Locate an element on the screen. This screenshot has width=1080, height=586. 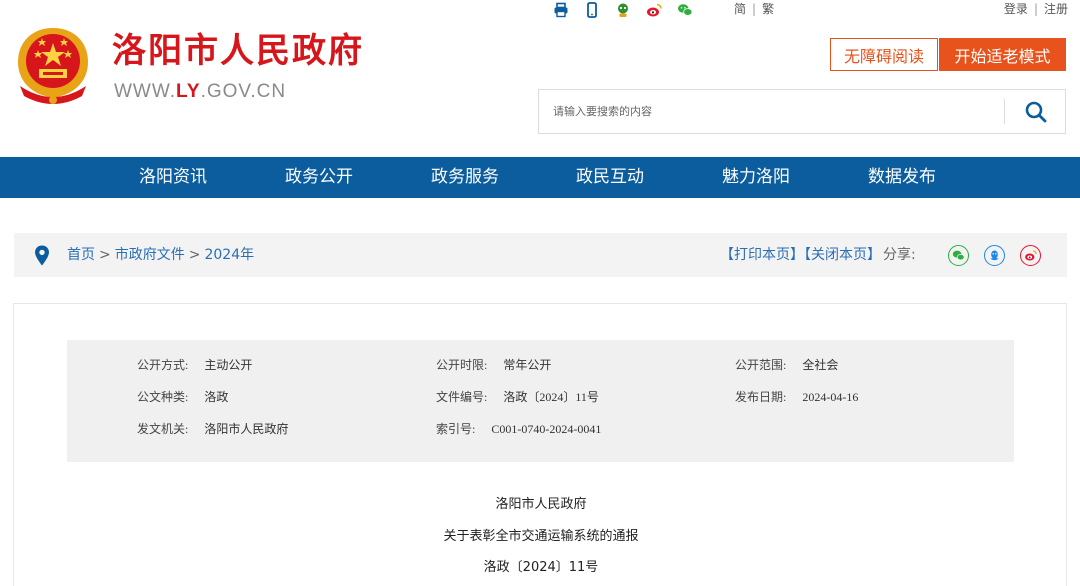
elder-mode-button: 开始适老模式 is located at coordinates (1002, 54).